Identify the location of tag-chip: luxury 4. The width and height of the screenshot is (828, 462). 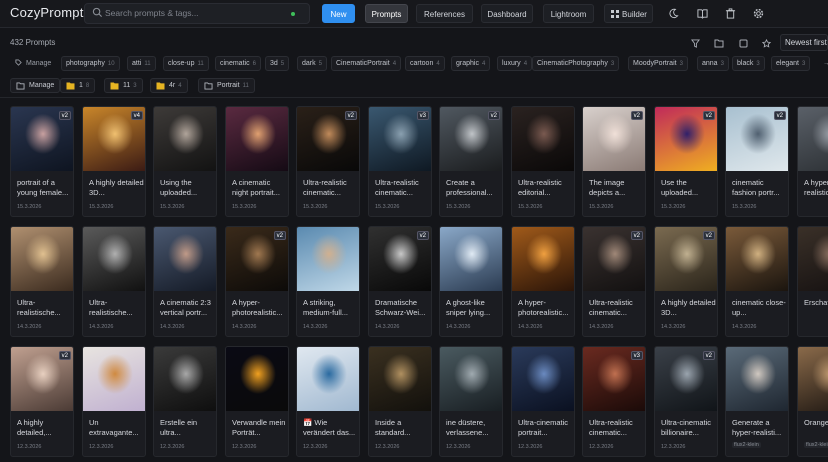
(515, 63).